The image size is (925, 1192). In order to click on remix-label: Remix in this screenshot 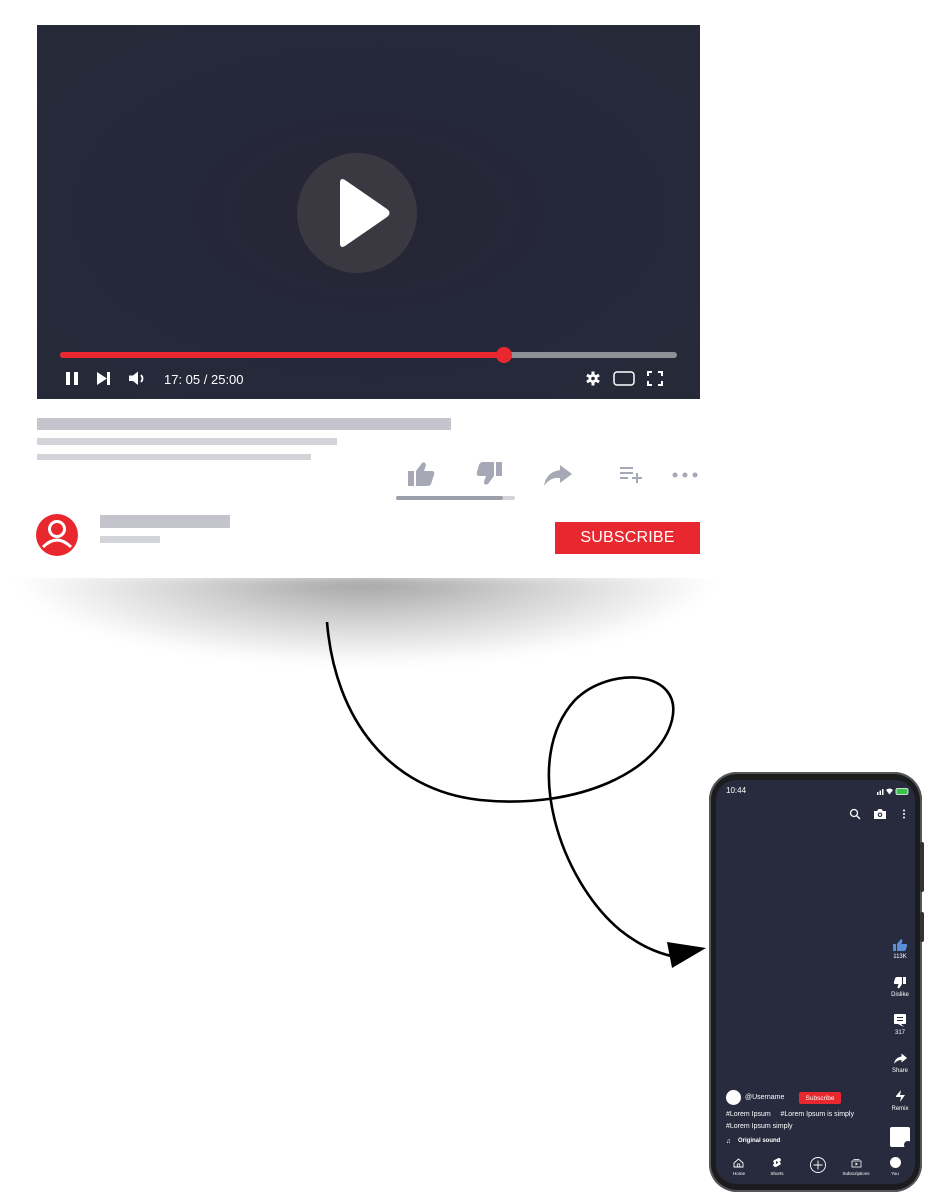, I will do `click(900, 1109)`.